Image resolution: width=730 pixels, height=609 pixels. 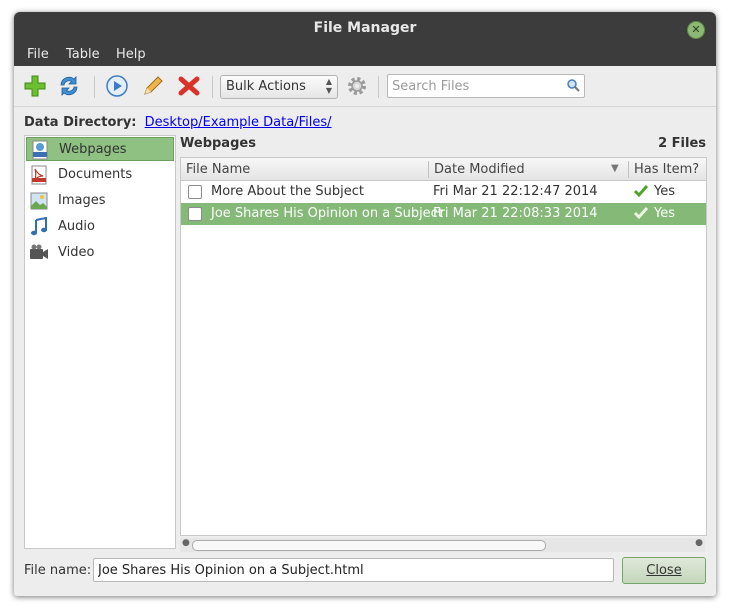 What do you see at coordinates (38, 54) in the screenshot?
I see `menu-file: File` at bounding box center [38, 54].